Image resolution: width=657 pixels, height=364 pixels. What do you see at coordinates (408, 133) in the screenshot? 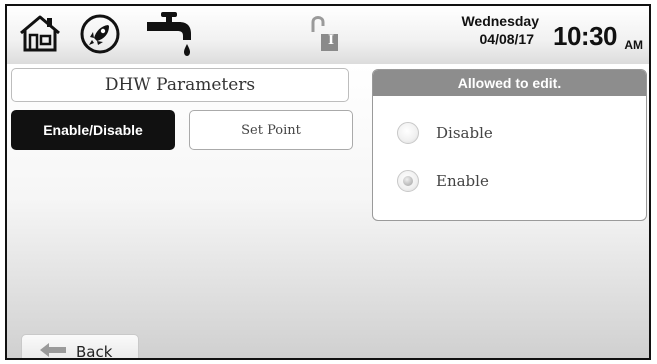
I see `disable-radio` at bounding box center [408, 133].